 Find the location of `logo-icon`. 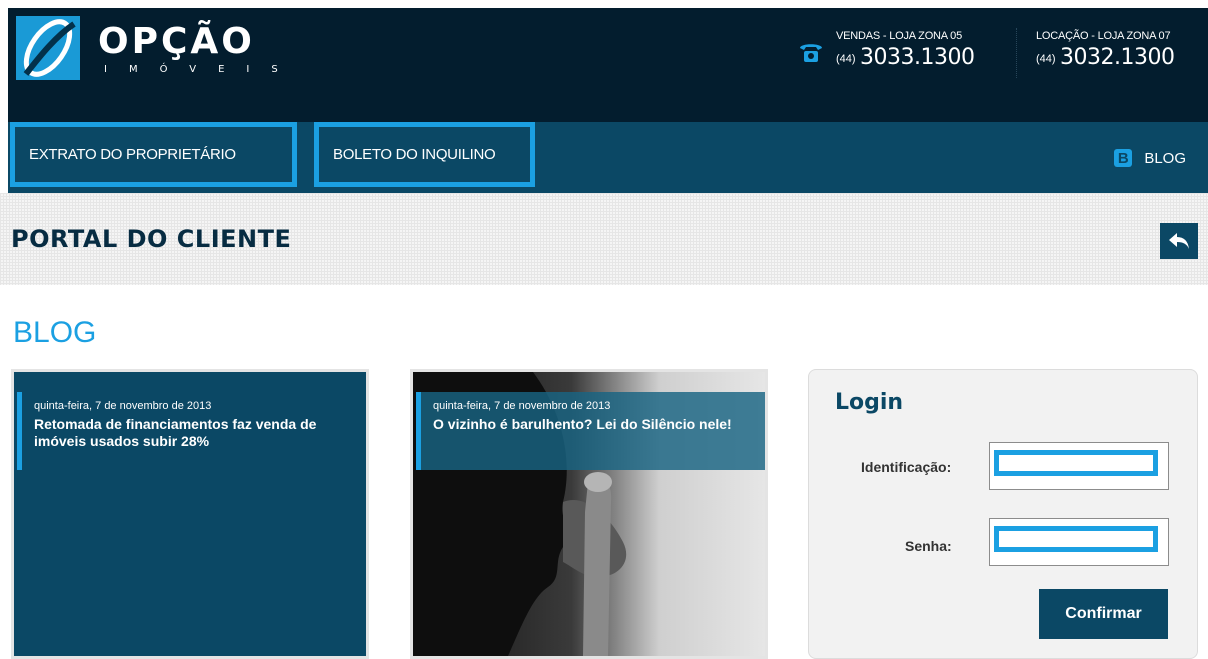

logo-icon is located at coordinates (48, 48).